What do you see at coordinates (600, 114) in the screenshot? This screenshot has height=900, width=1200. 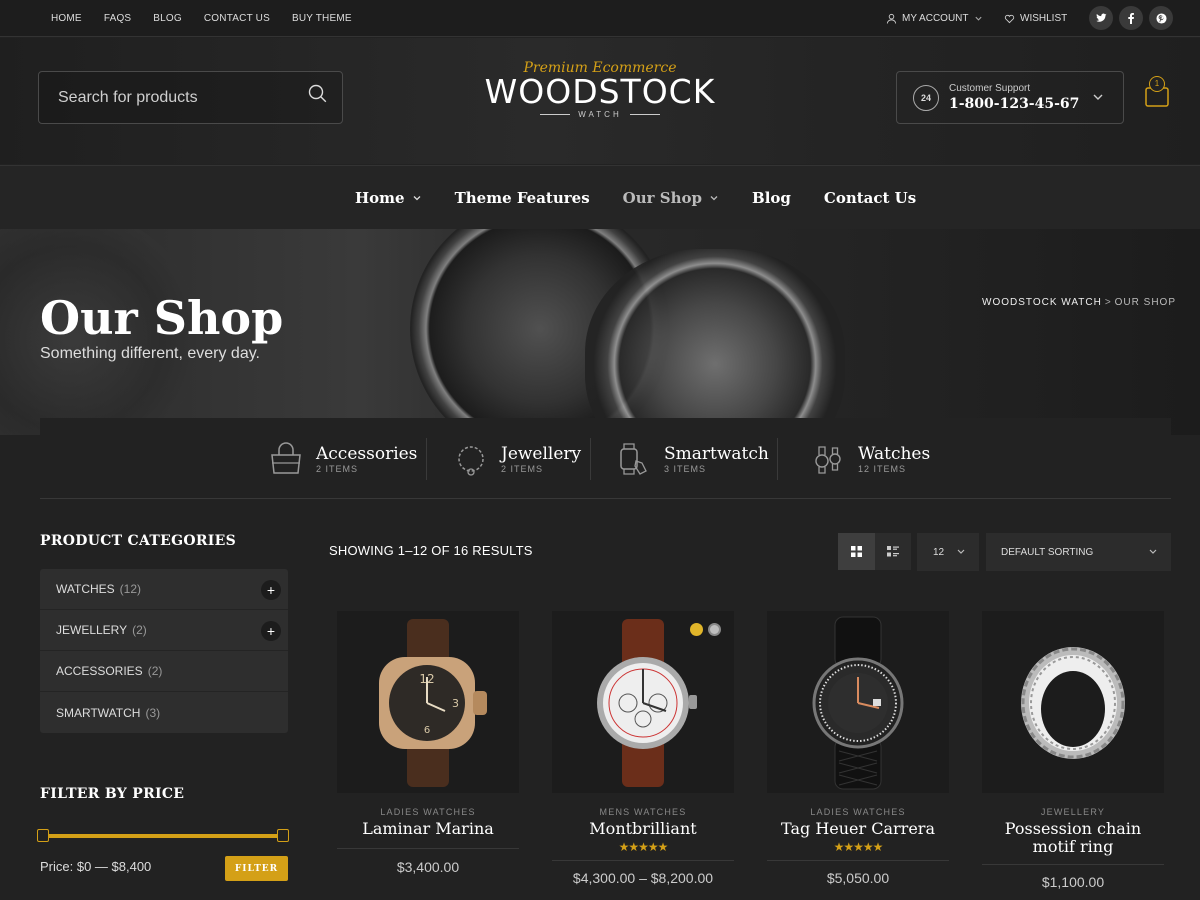 I see `logo-subtitle-text: WATCH` at bounding box center [600, 114].